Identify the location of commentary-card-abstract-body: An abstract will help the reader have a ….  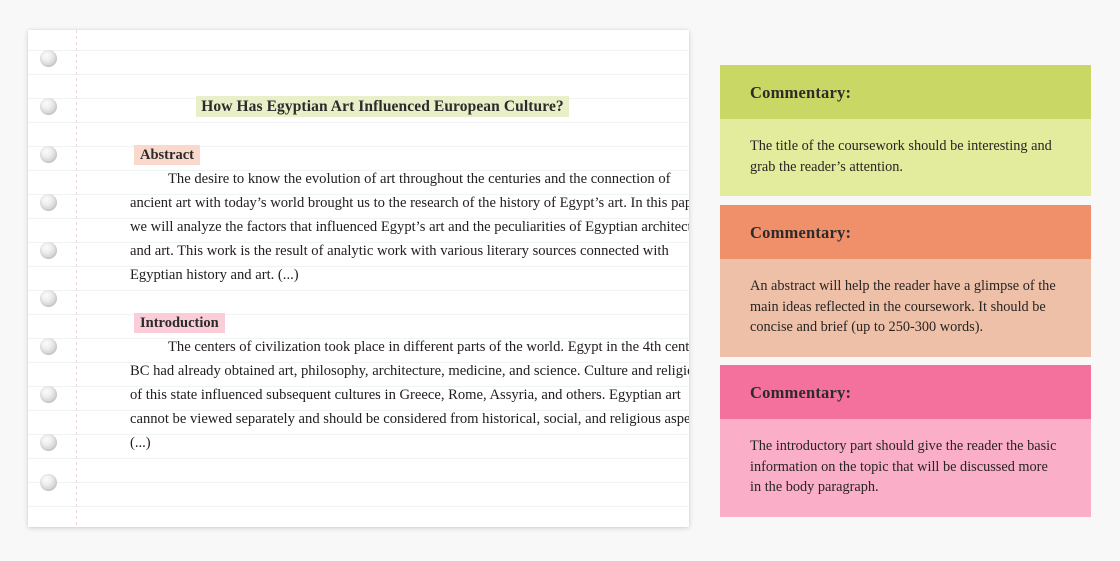
(905, 308).